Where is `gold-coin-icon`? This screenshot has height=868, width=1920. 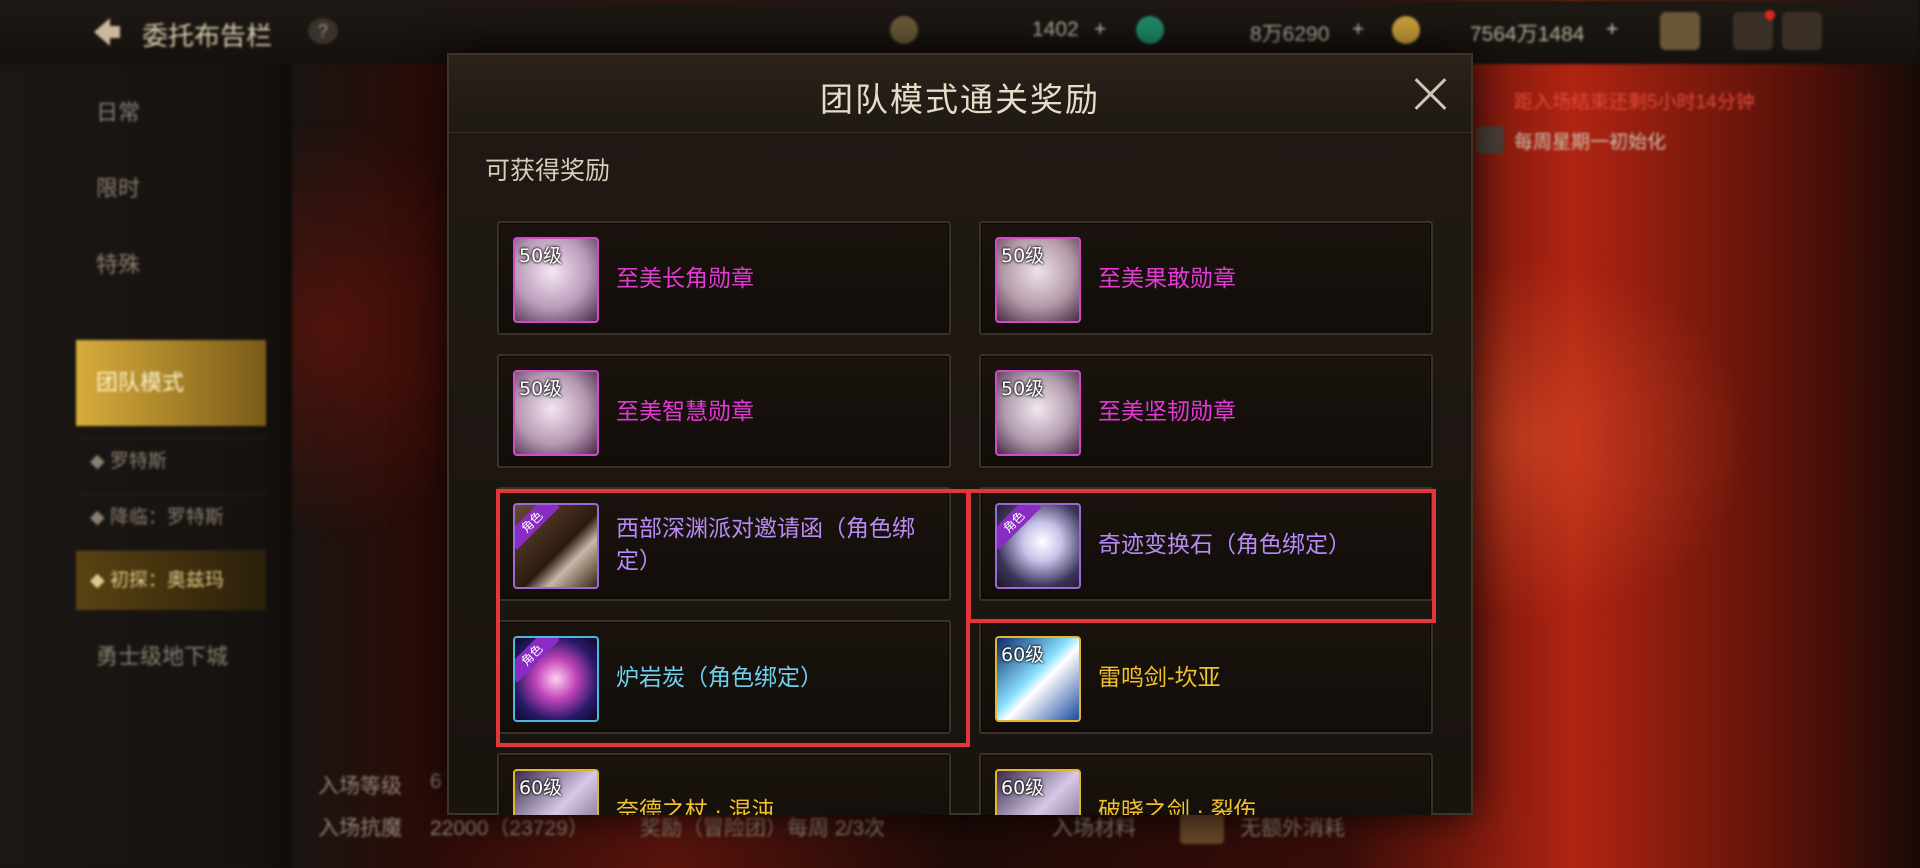
gold-coin-icon is located at coordinates (1406, 30).